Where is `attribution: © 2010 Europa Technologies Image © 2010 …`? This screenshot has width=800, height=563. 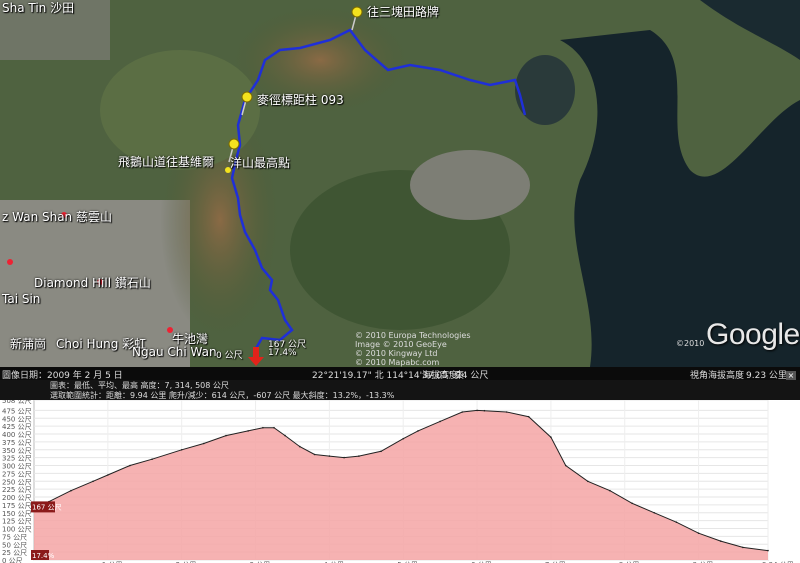
attribution: © 2010 Europa Technologies Image © 2010 … is located at coordinates (413, 349).